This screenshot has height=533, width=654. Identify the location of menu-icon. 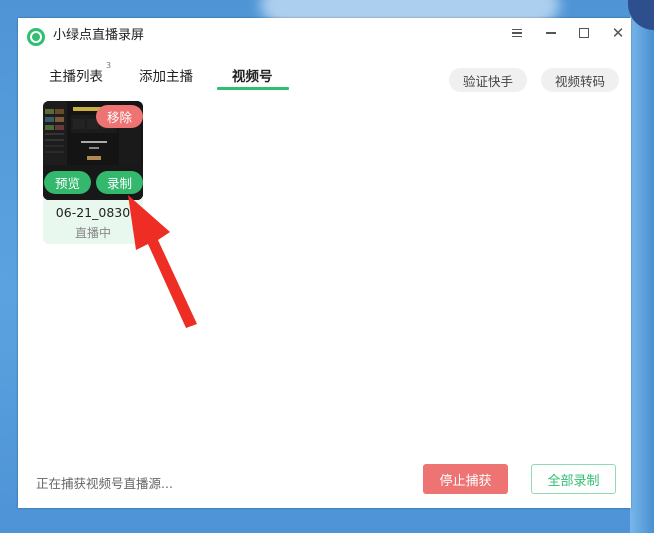
(517, 33).